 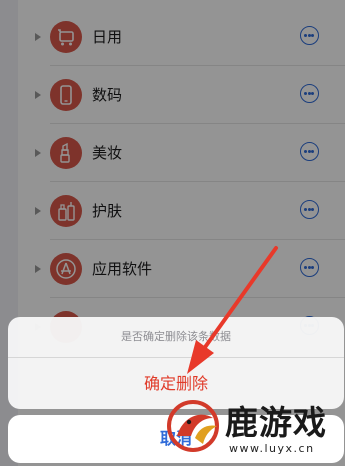 What do you see at coordinates (193, 426) in the screenshot?
I see `watermark-logo-icon` at bounding box center [193, 426].